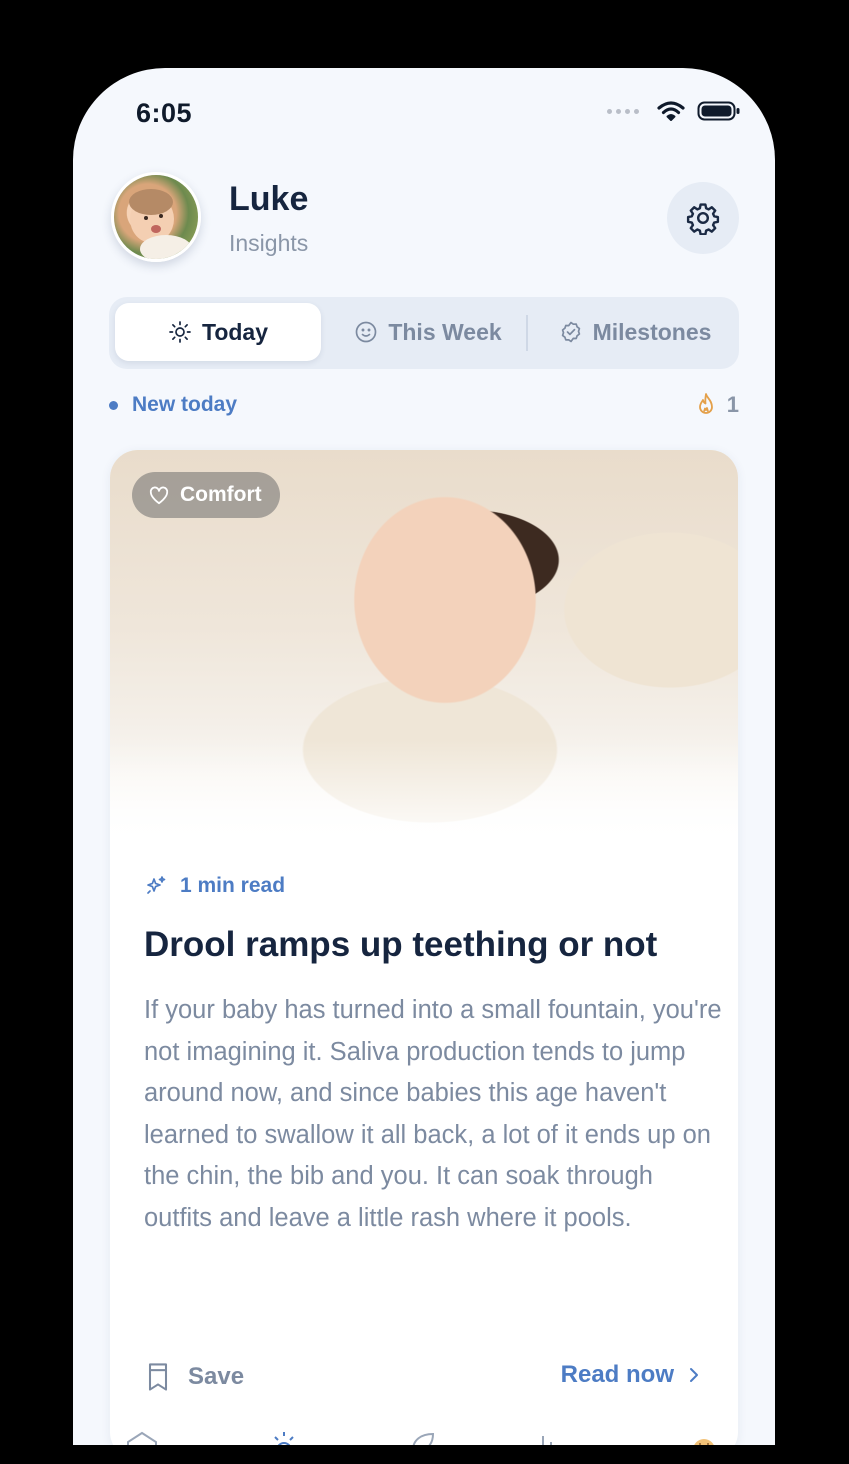 The image size is (849, 1464). What do you see at coordinates (694, 1375) in the screenshot?
I see `chevron-right-icon` at bounding box center [694, 1375].